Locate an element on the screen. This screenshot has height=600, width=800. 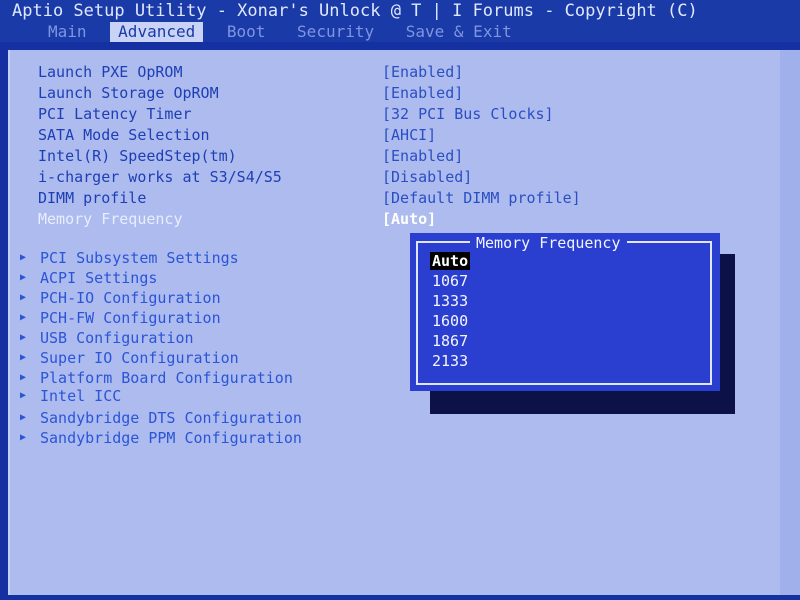
option-1600: 1600 is located at coordinates (460, 321).